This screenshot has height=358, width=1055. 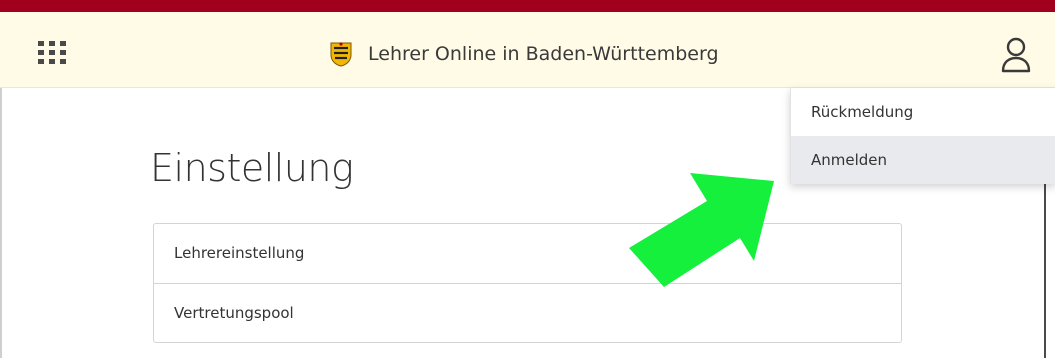 What do you see at coordinates (252, 168) in the screenshot?
I see `page-title: Einstellung` at bounding box center [252, 168].